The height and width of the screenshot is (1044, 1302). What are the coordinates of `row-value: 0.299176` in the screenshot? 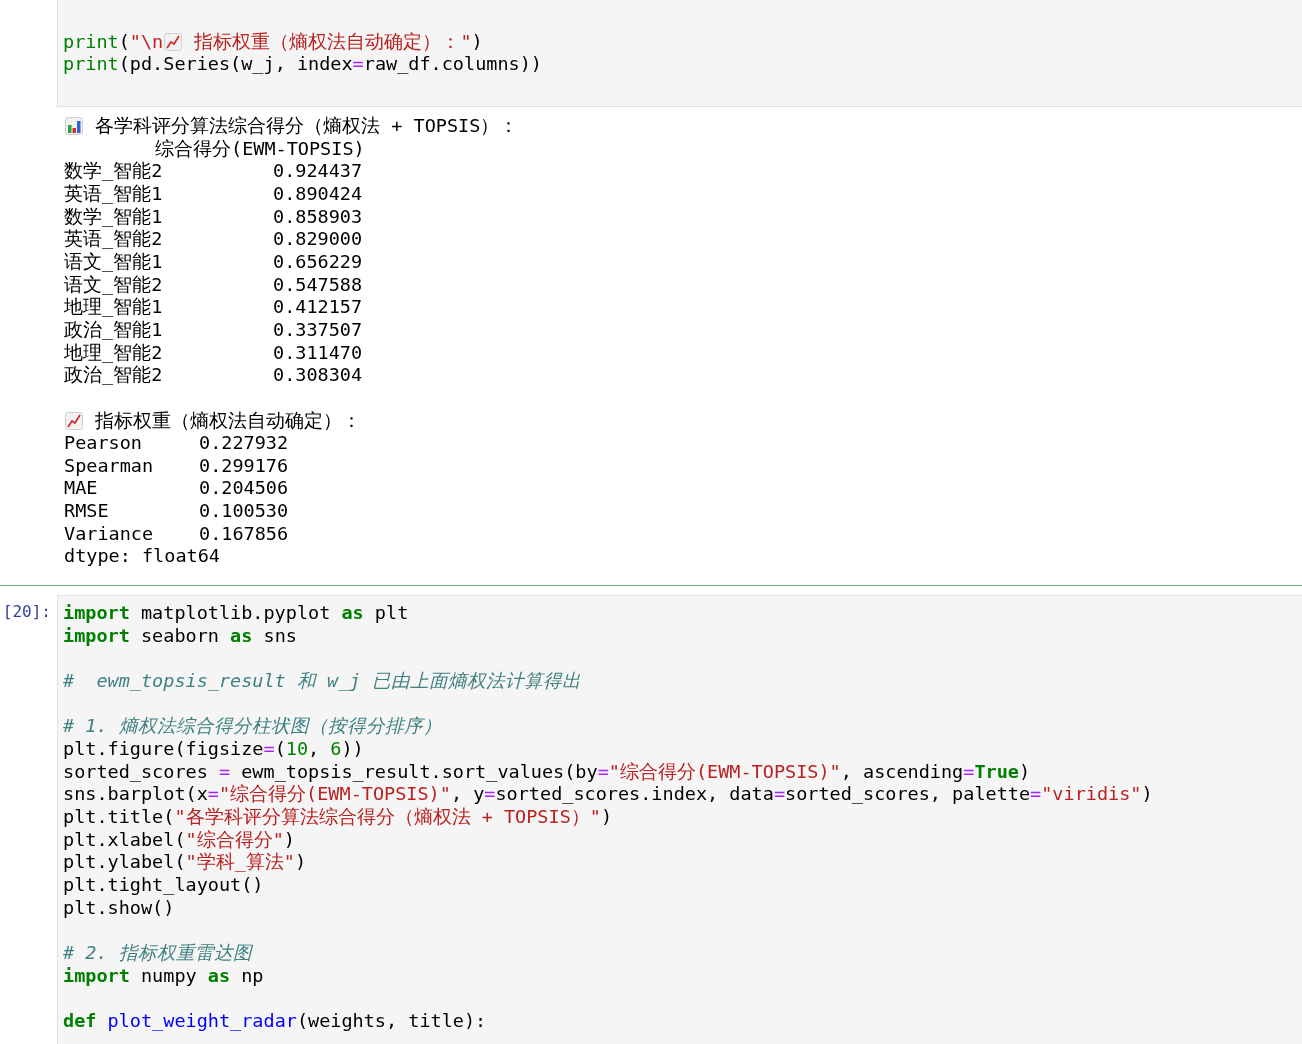 It's located at (244, 466).